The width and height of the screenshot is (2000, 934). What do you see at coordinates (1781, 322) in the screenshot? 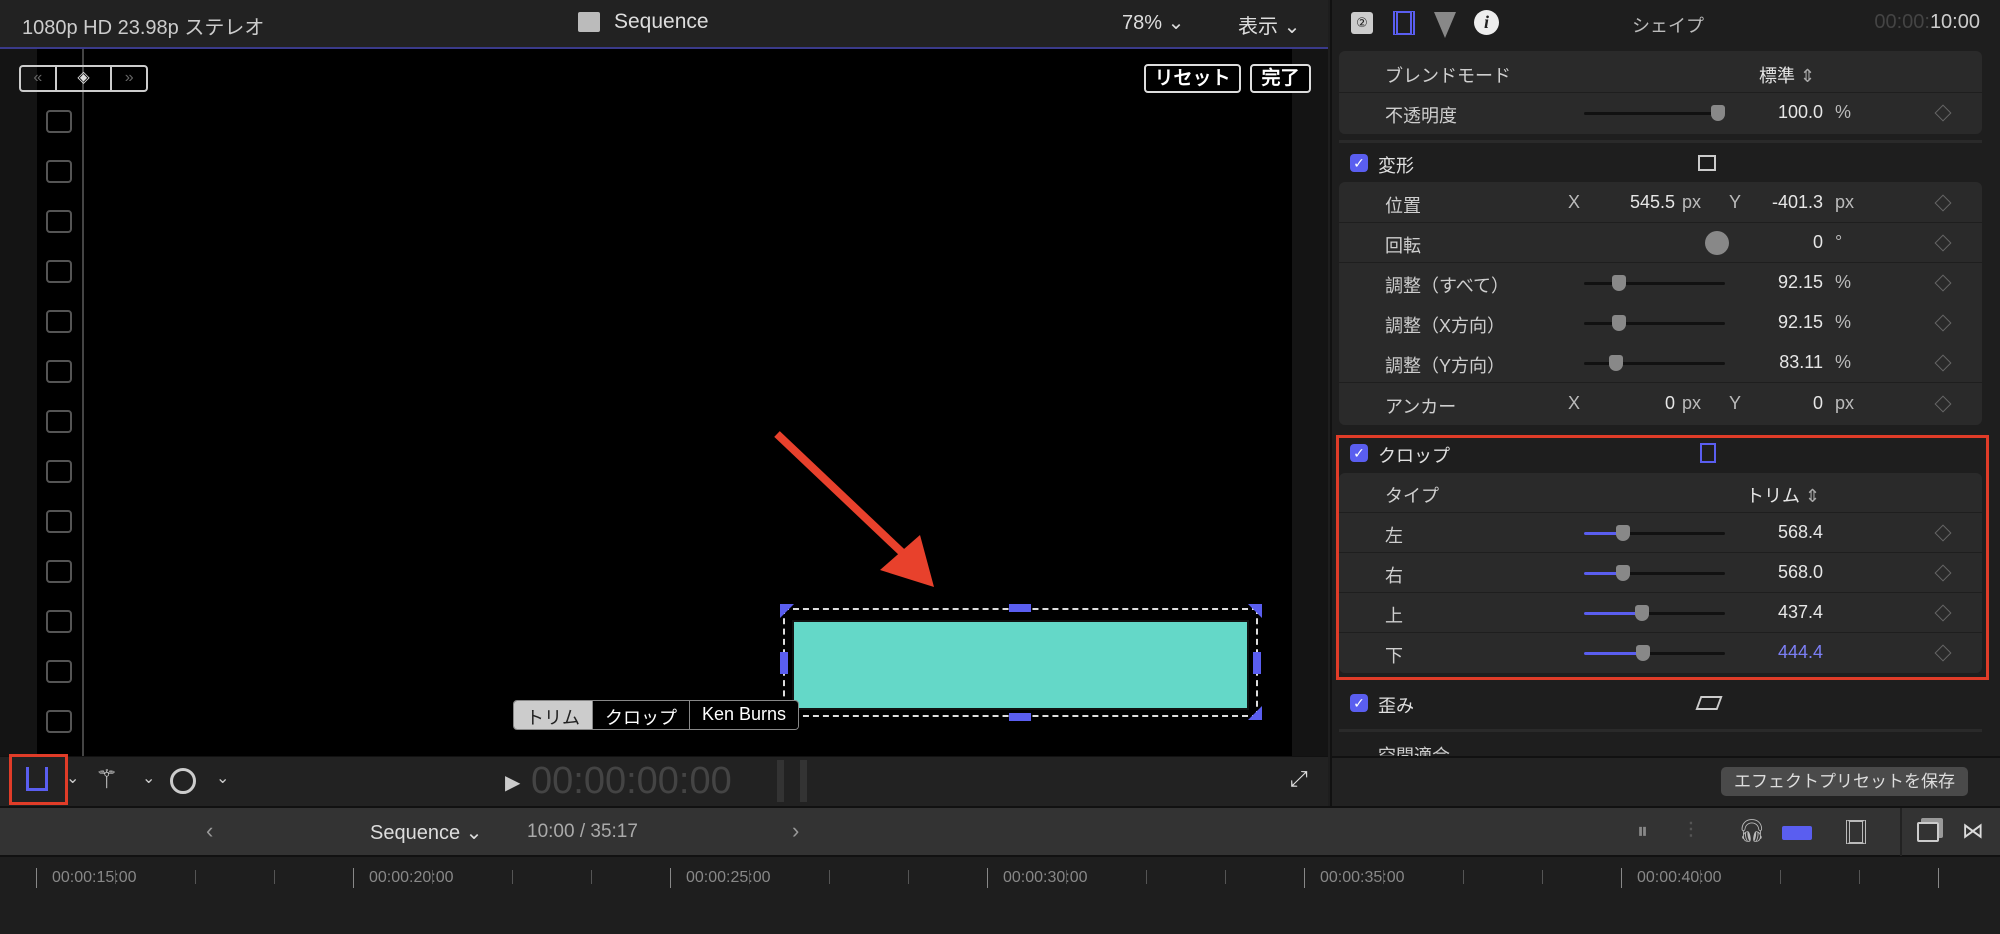
I see `scale-x-value: 92.15` at bounding box center [1781, 322].